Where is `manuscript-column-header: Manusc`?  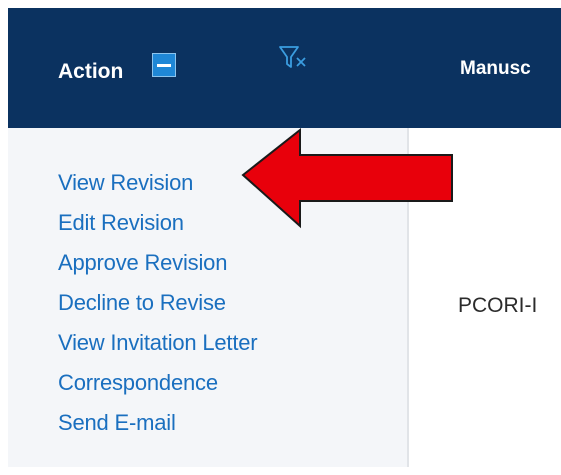
manuscript-column-header: Manusc is located at coordinates (495, 68).